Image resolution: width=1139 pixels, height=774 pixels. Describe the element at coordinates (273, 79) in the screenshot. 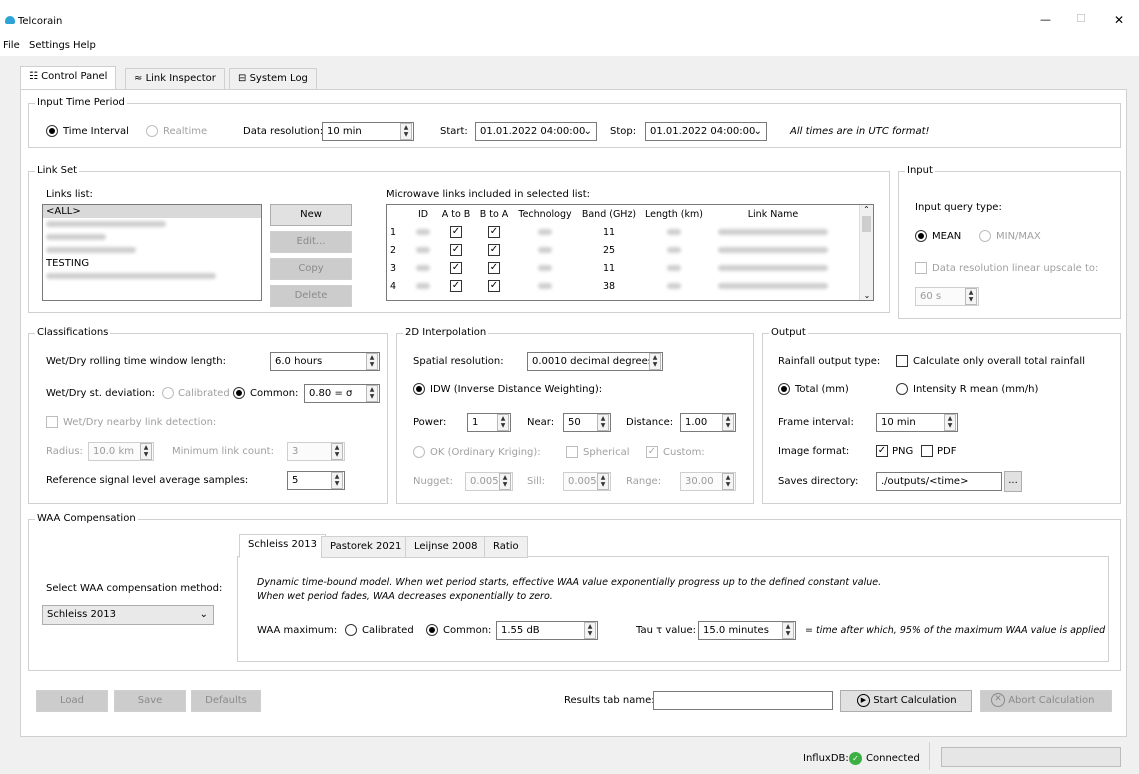

I see `tab-system-log: ⊟ System Log` at that location.